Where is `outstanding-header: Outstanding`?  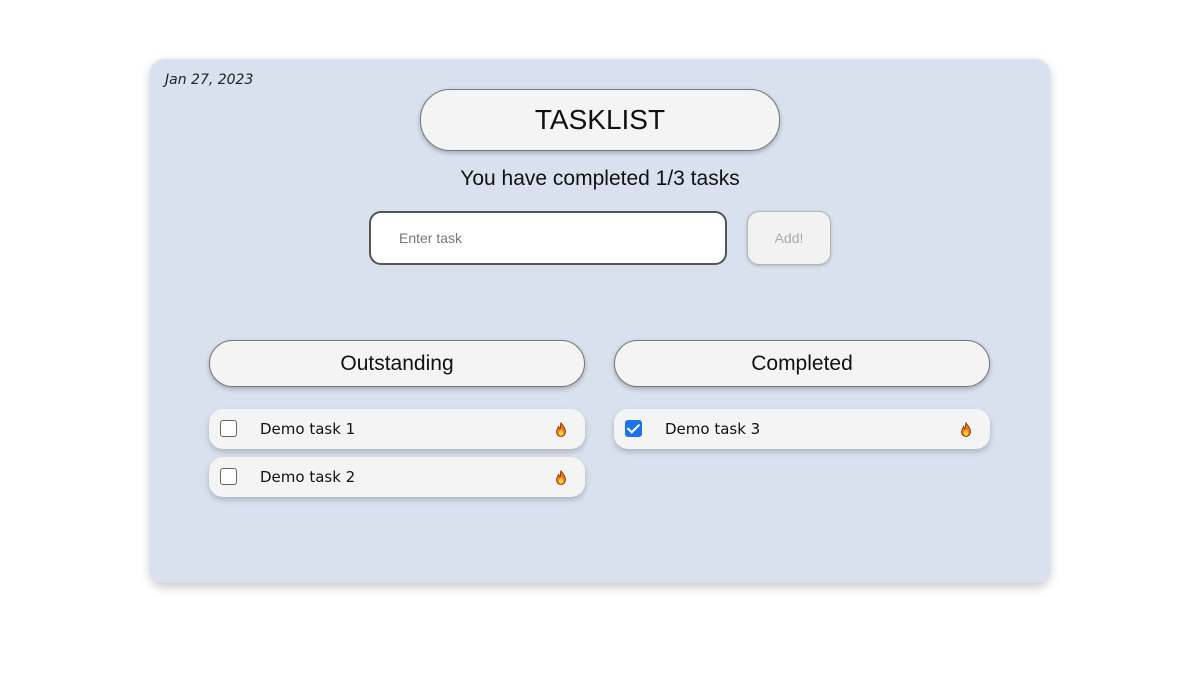
outstanding-header: Outstanding is located at coordinates (397, 363).